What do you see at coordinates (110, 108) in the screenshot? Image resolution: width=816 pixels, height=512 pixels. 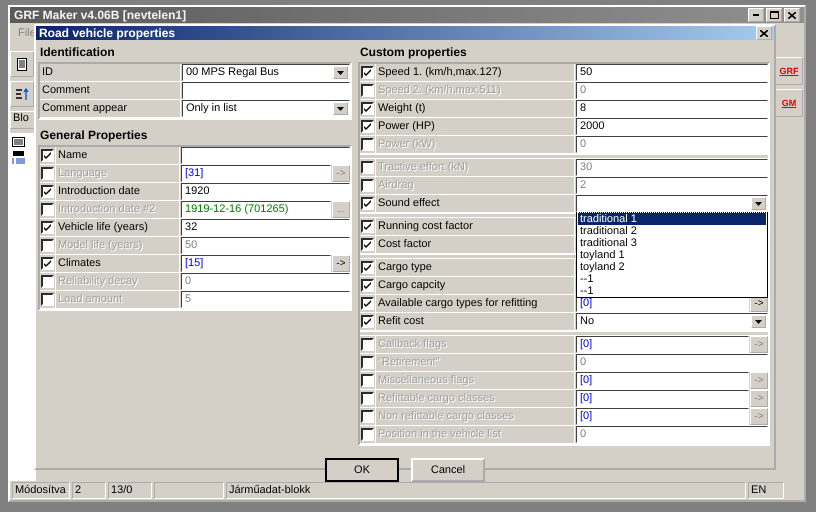 I see `property-label: Comment appear` at bounding box center [110, 108].